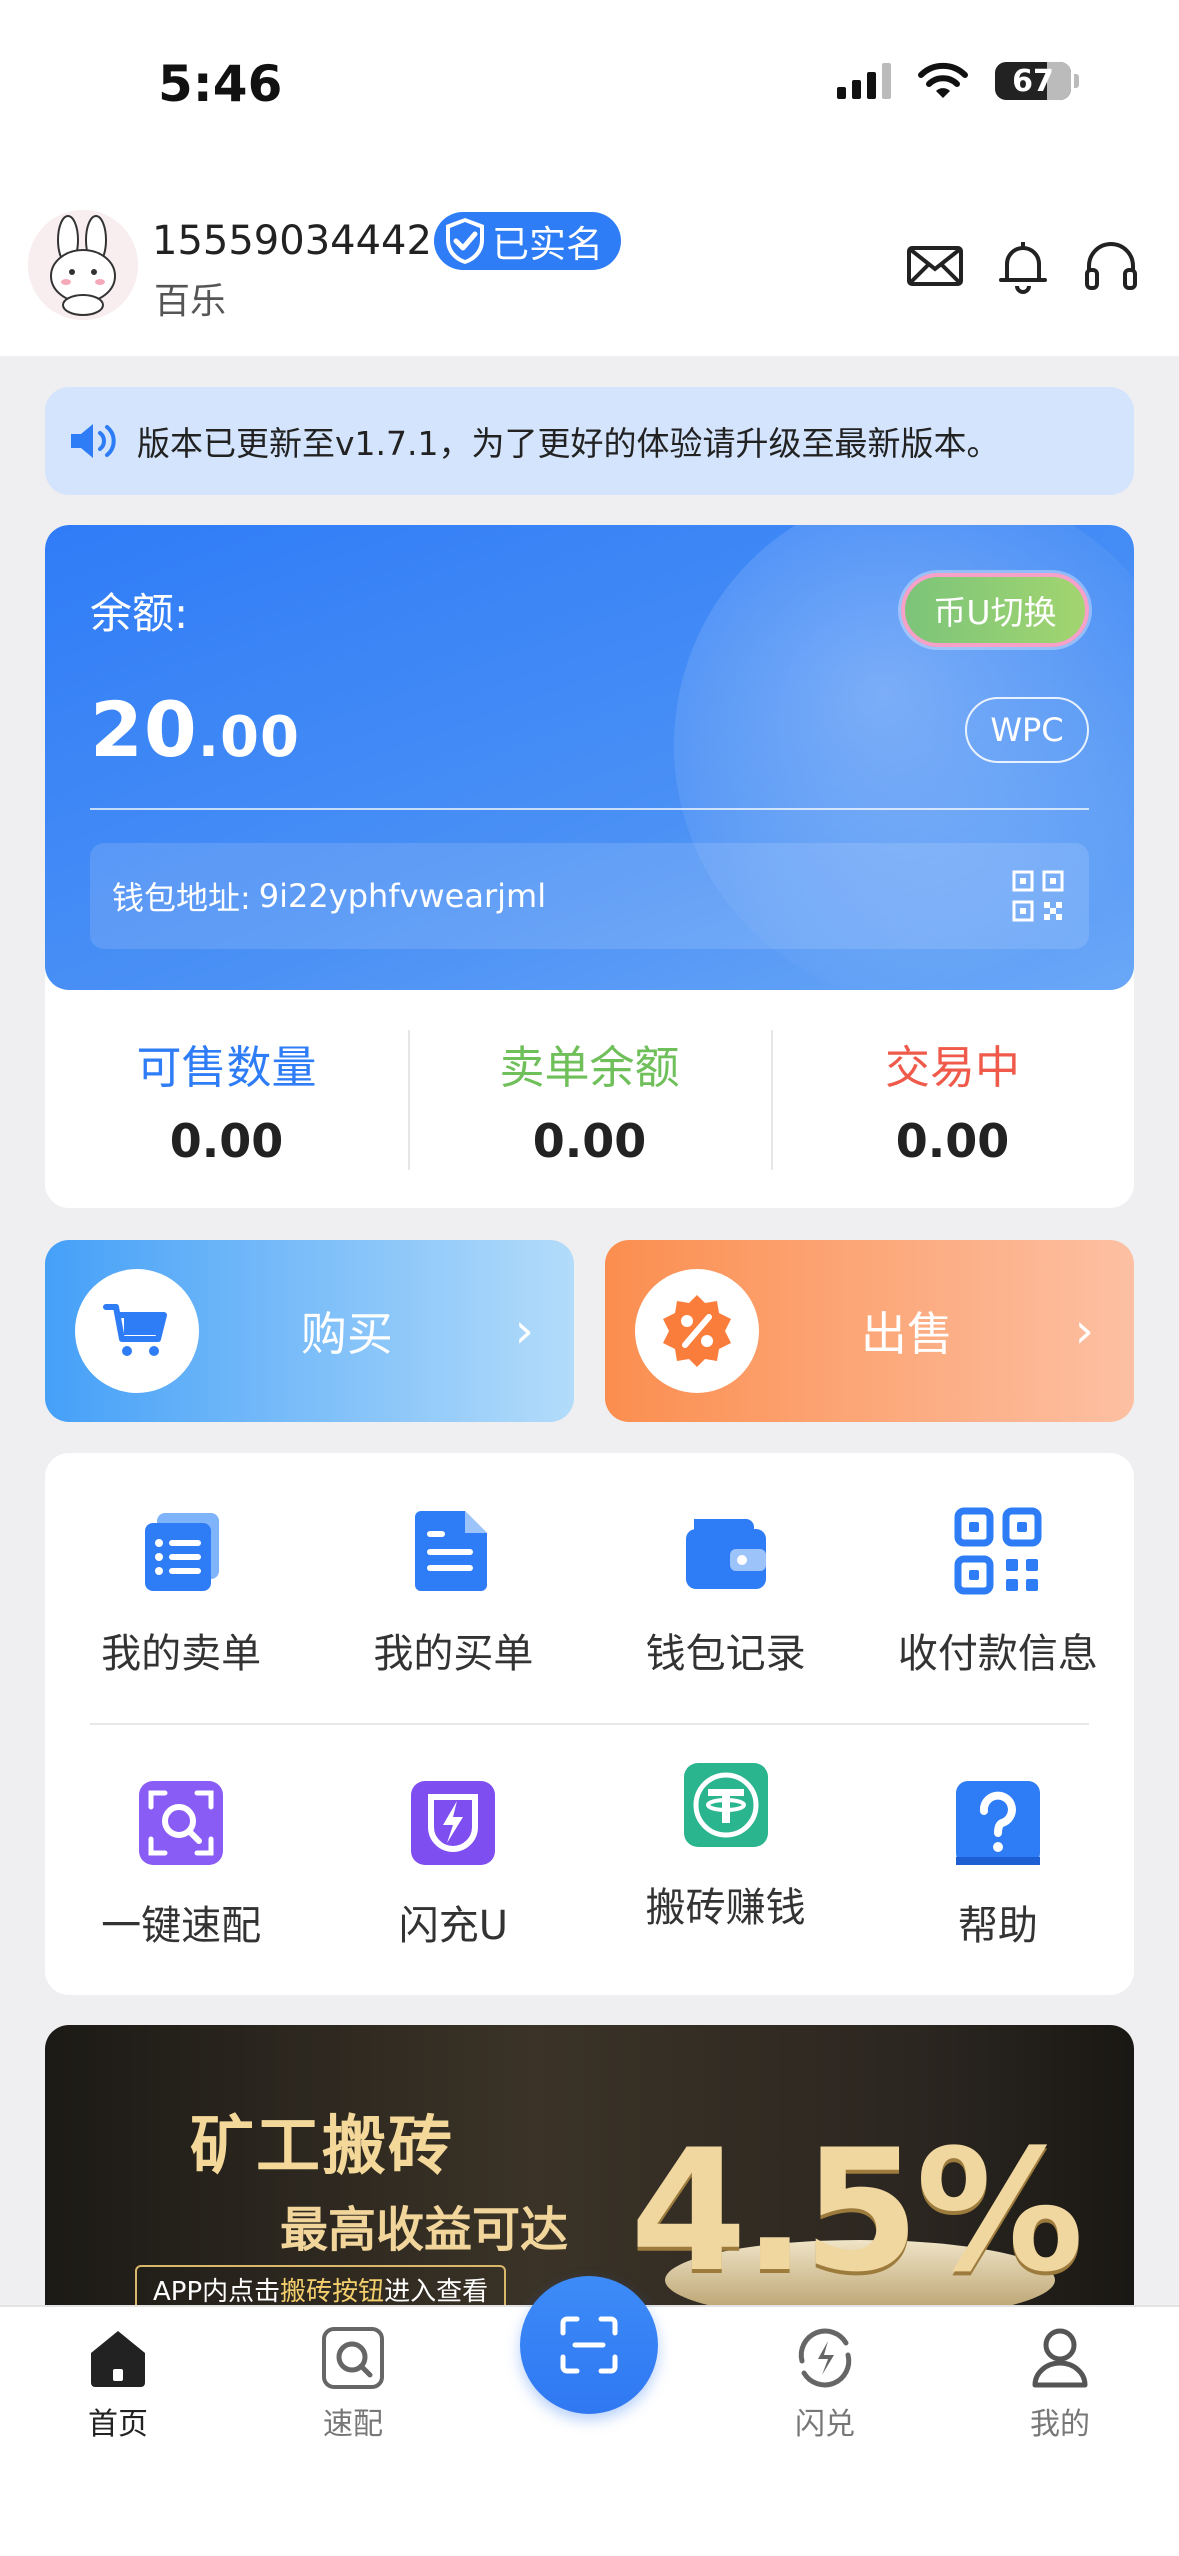 The height and width of the screenshot is (2556, 1179). Describe the element at coordinates (220, 84) in the screenshot. I see `status-time: 5:46` at that location.